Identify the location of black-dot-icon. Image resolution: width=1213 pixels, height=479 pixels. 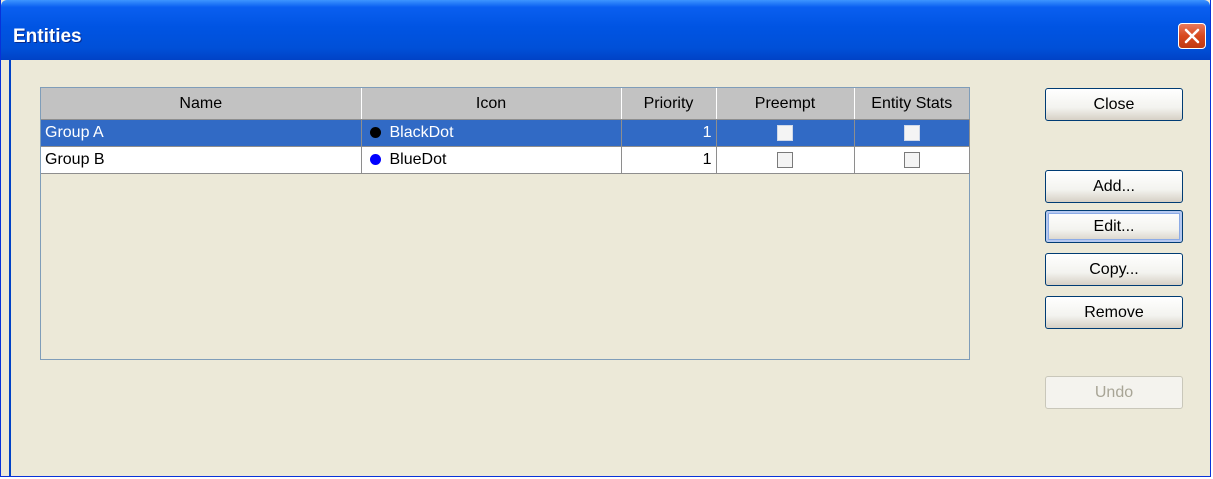
(375, 132).